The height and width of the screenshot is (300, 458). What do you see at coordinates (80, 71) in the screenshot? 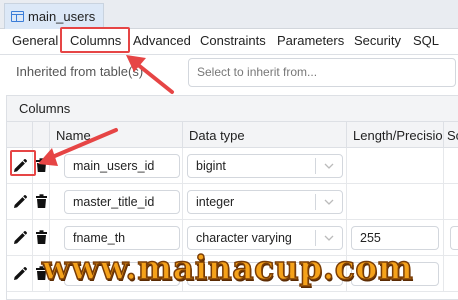
I see `inherit-label: Inherited from table(s)` at bounding box center [80, 71].